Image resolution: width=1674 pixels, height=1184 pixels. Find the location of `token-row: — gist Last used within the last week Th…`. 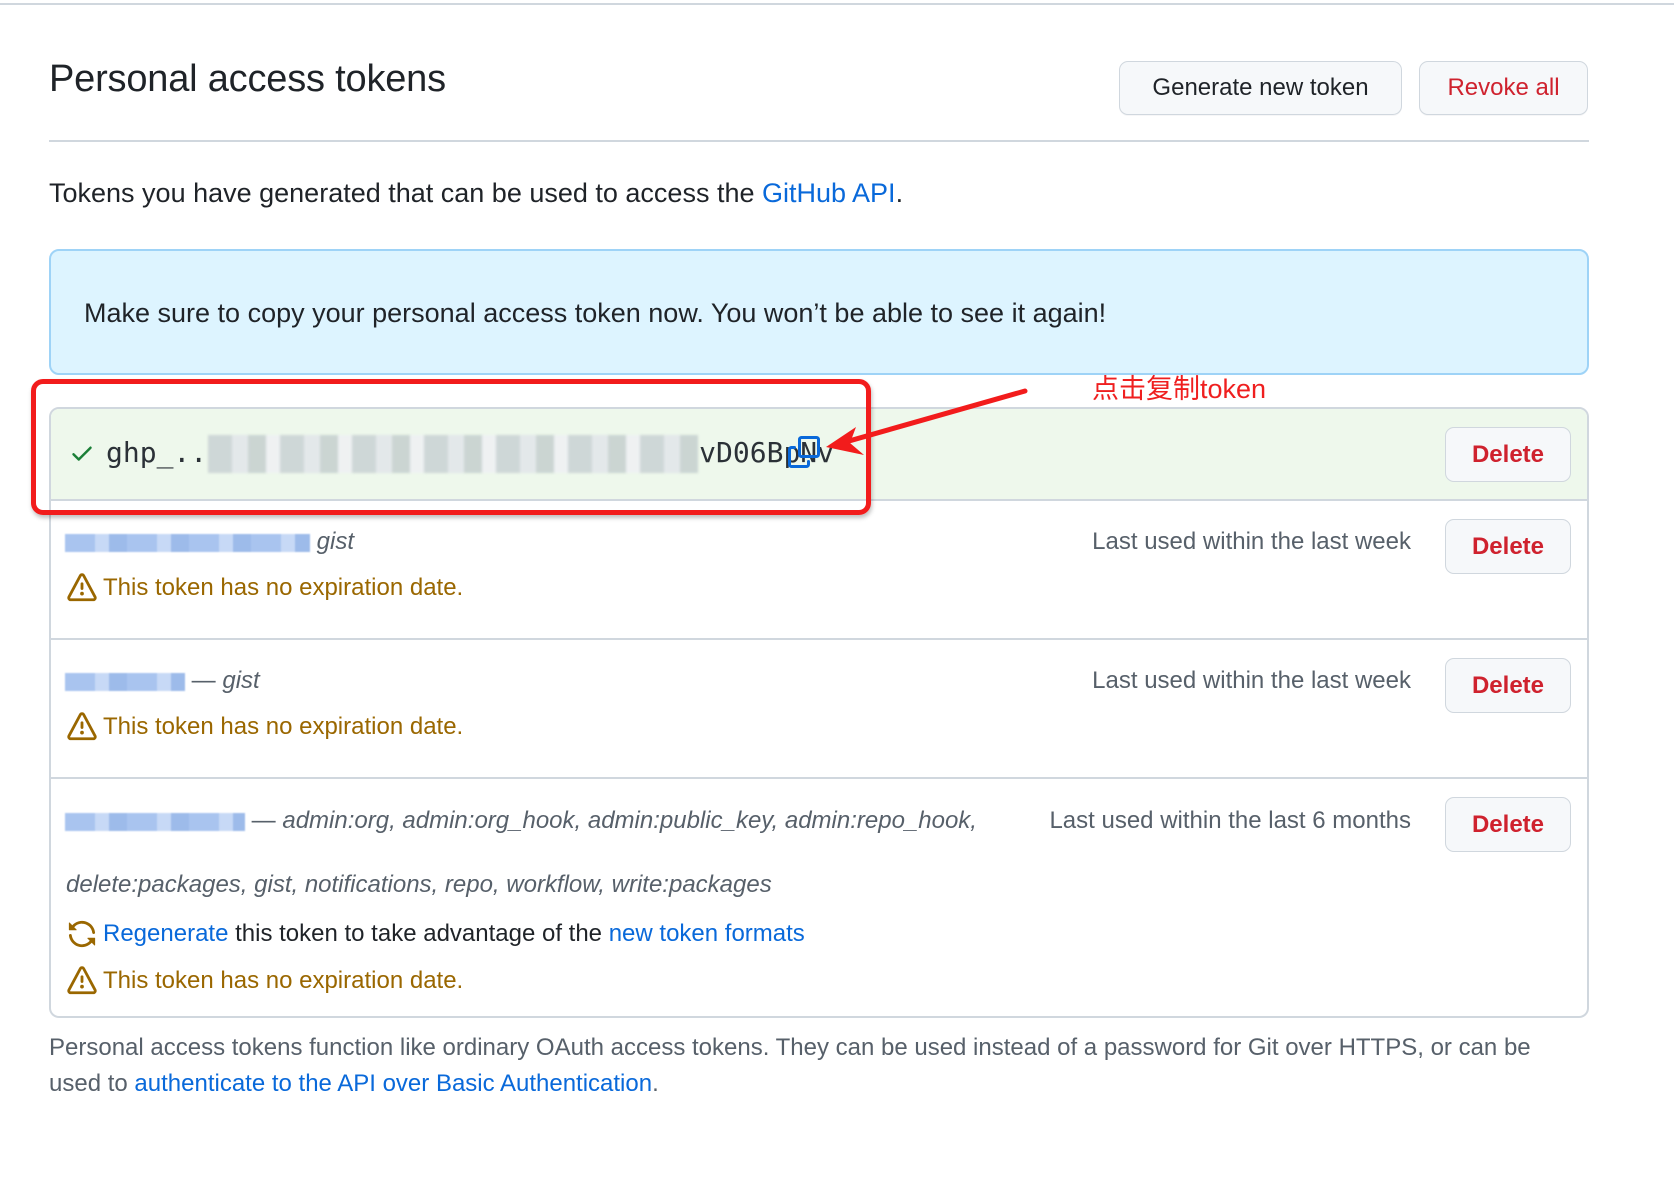

token-row: — gist Last used within the last week Th… is located at coordinates (819, 709).